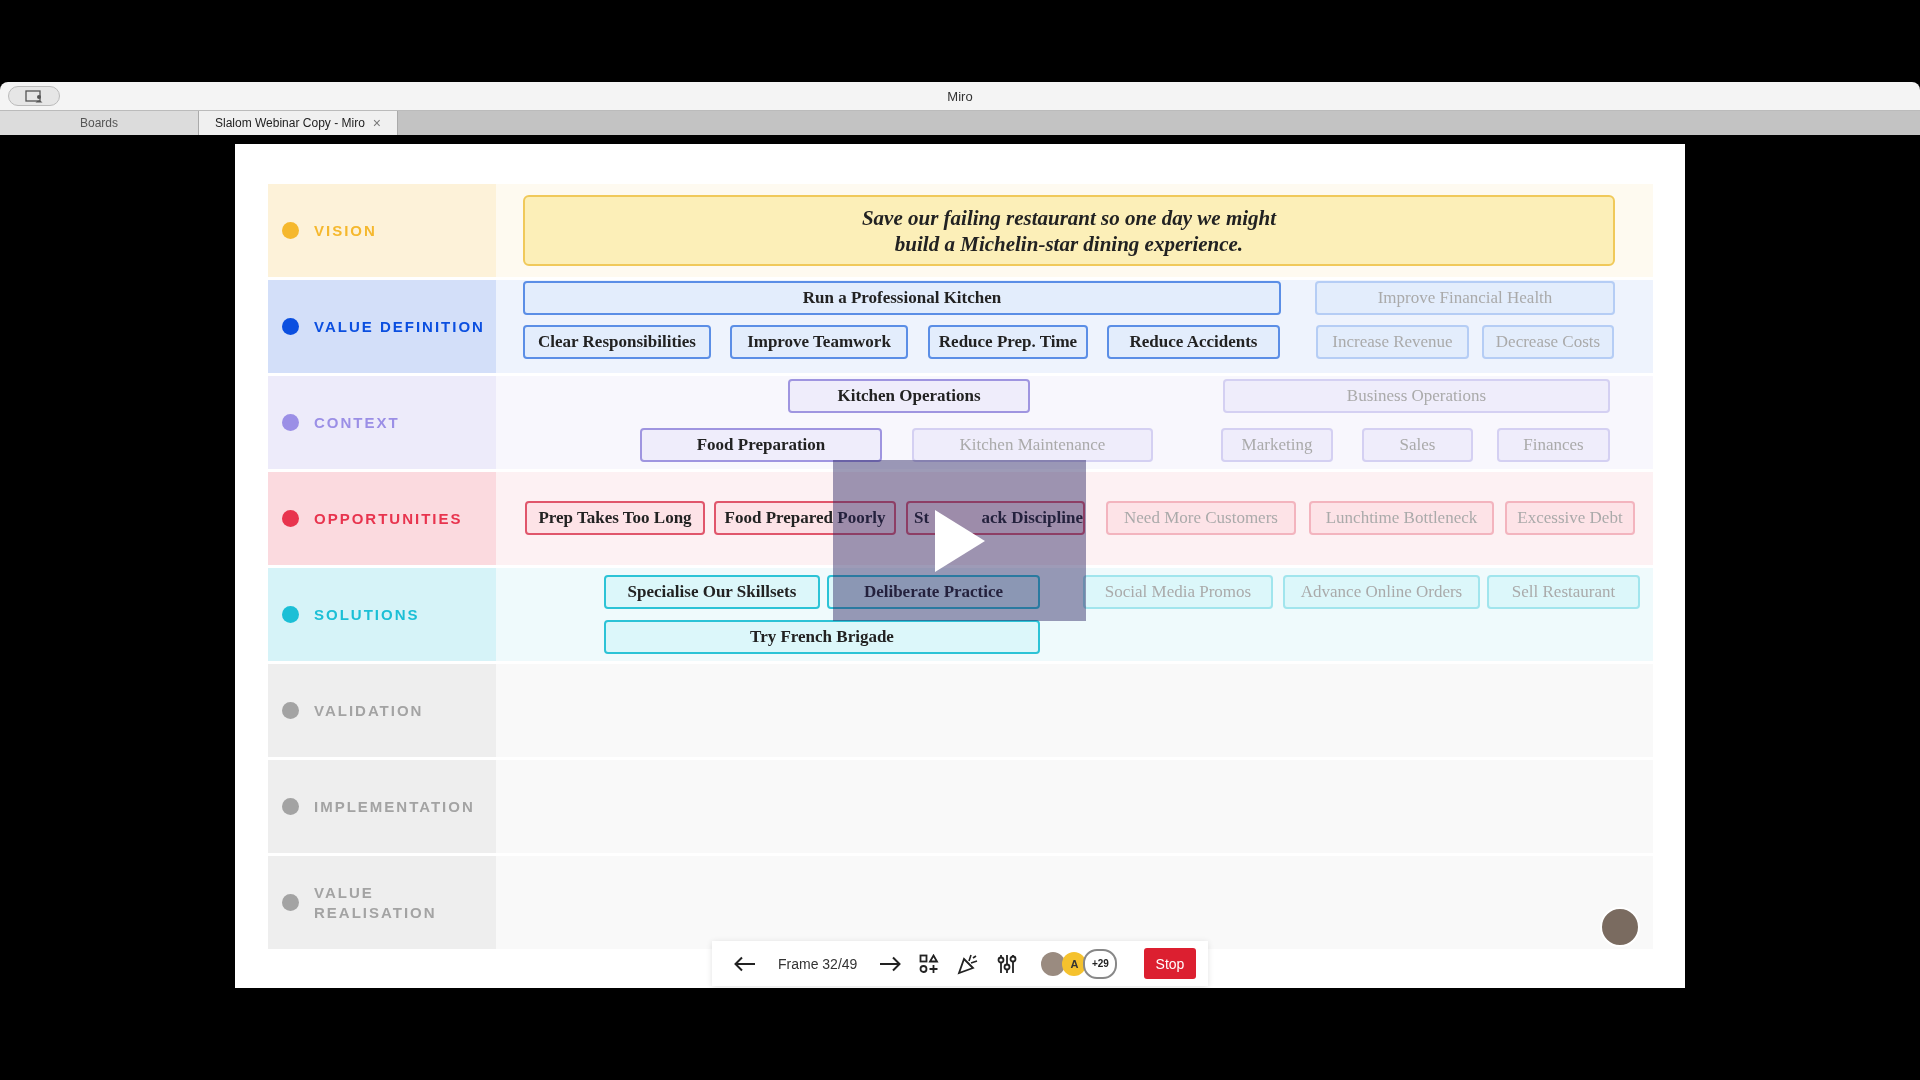 The width and height of the screenshot is (1920, 1080). I want to click on more-participants-badge: +29, so click(1100, 963).